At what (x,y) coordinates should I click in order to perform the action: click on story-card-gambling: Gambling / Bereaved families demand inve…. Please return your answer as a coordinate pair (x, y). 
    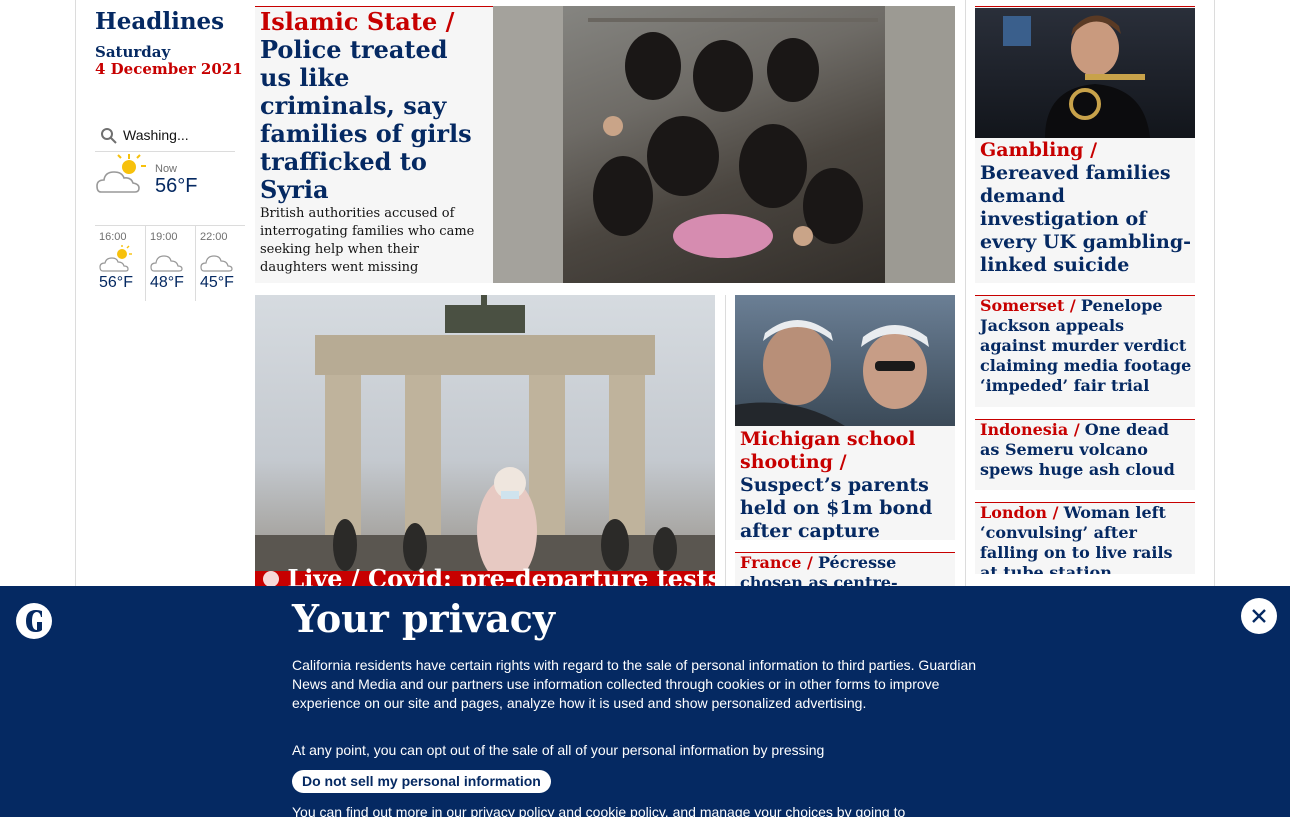
    Looking at the image, I should click on (1085, 144).